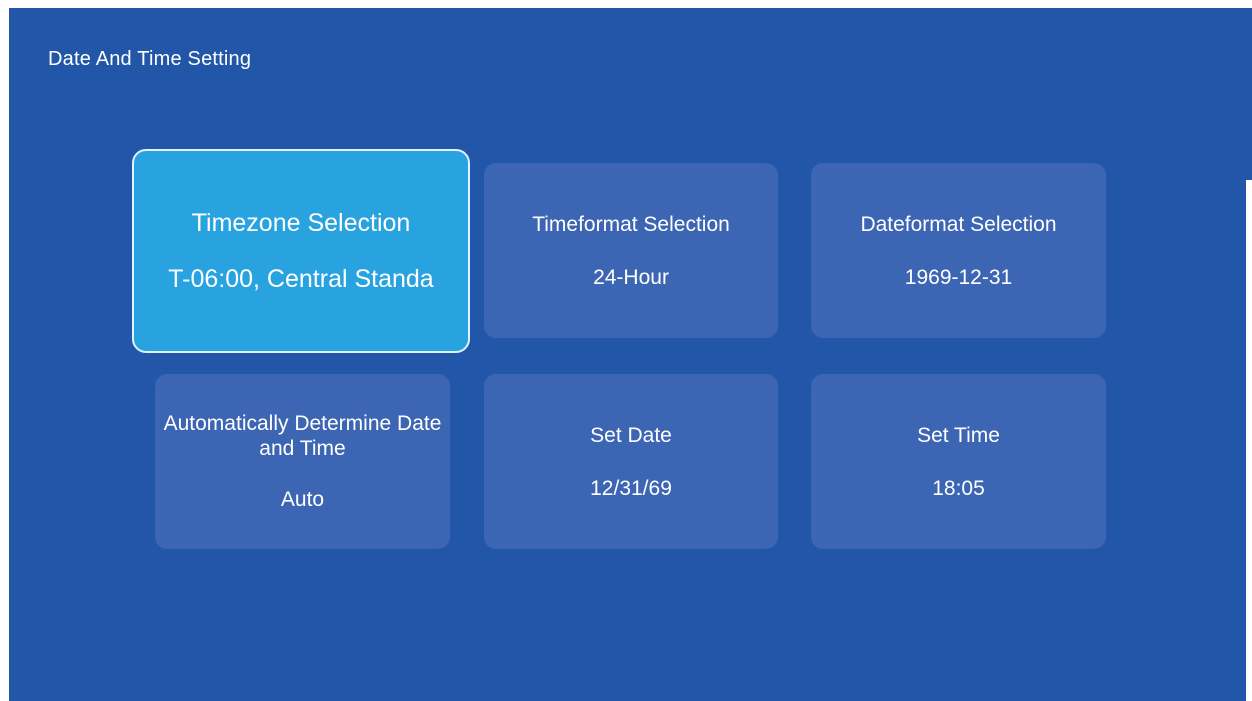  I want to click on dateformat-selection-value: 1969-12-31, so click(958, 277).